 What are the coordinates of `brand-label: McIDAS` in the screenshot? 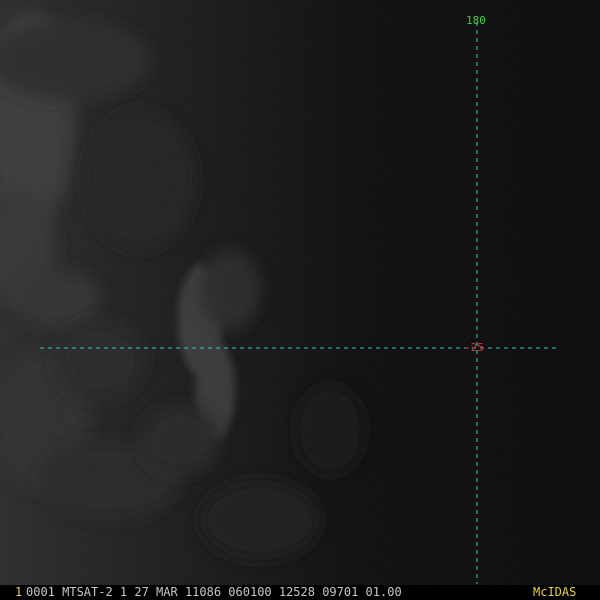 It's located at (555, 592).